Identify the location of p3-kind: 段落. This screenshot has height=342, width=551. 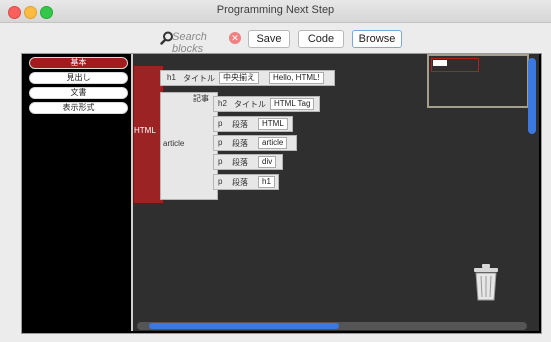
(240, 162).